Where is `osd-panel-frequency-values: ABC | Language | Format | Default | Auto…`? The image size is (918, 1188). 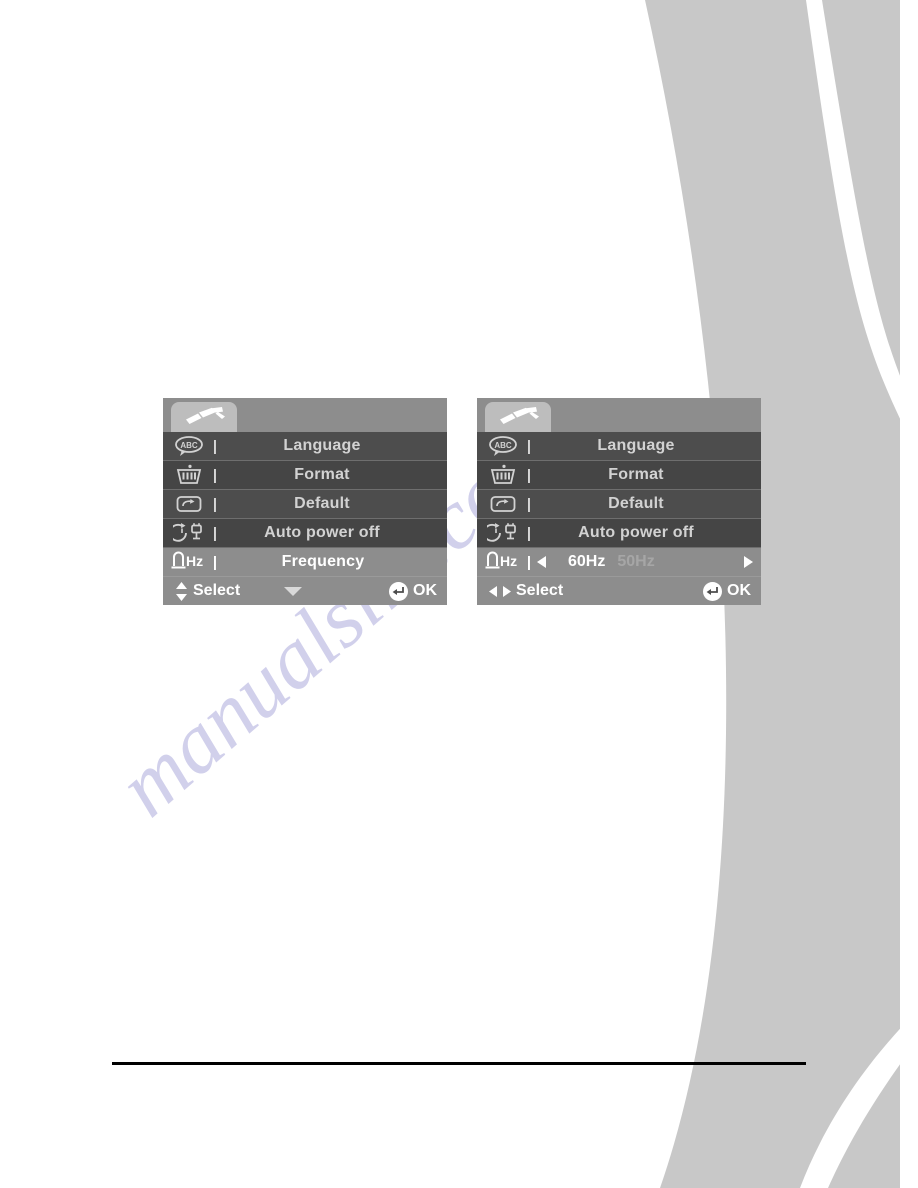 osd-panel-frequency-values: ABC | Language | Format | Default | Auto… is located at coordinates (619, 501).